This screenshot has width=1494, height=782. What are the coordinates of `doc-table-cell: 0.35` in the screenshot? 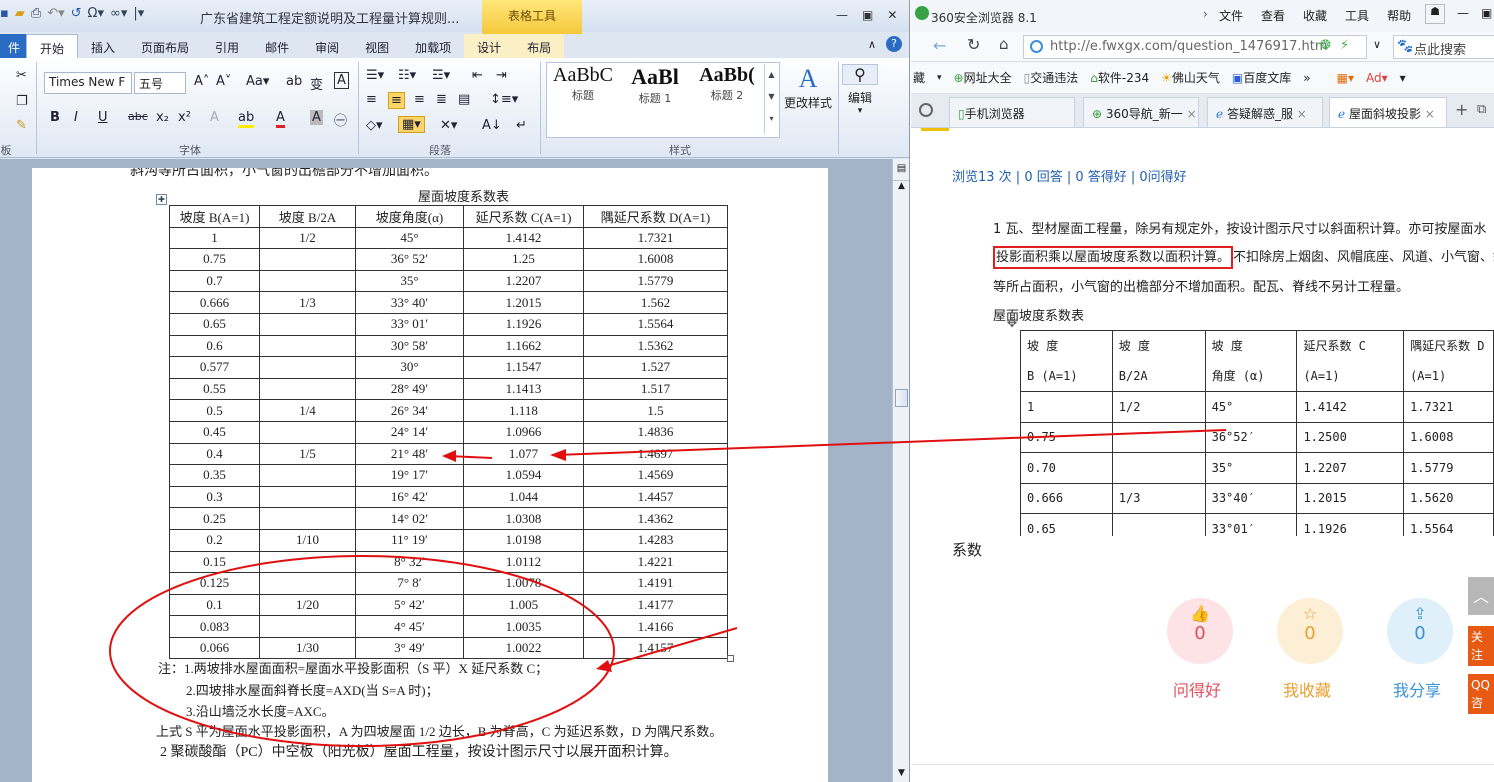 It's located at (214, 475).